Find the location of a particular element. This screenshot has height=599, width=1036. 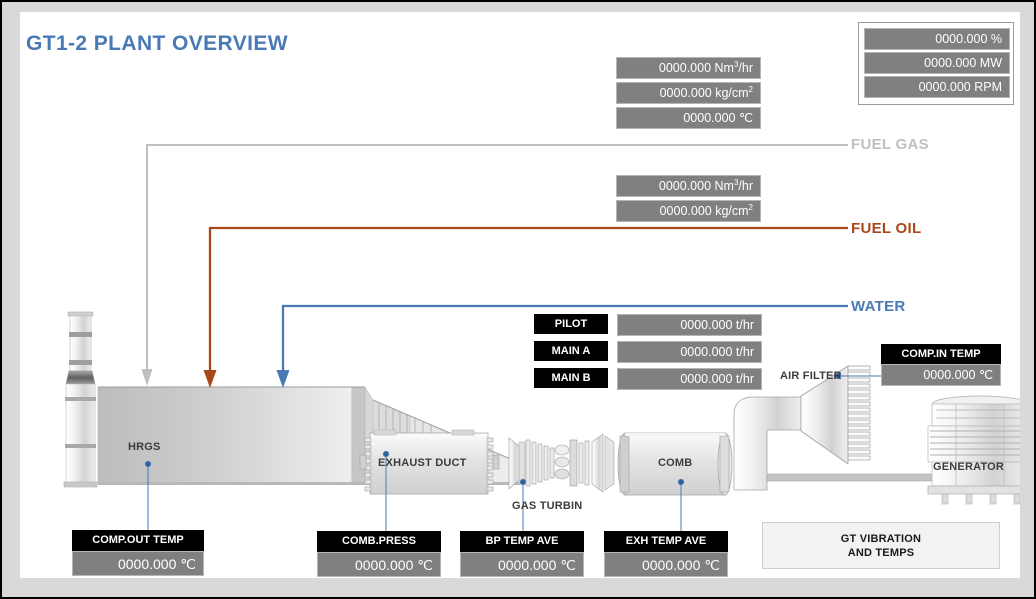

fuel-gas-flow-value: 0000.000 Nm is located at coordinates (696, 68).